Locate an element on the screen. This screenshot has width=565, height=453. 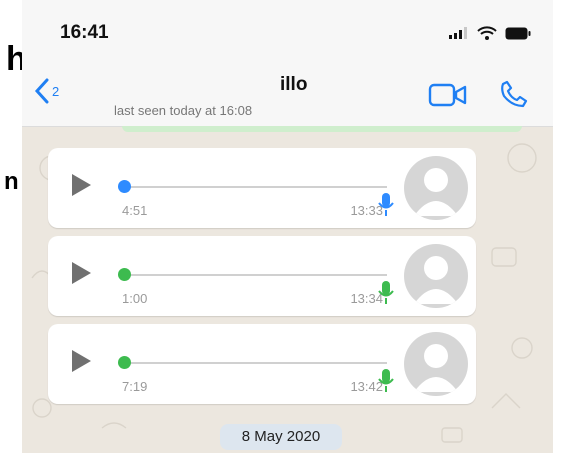
date-separator: 8 May 2020 is located at coordinates (281, 437).